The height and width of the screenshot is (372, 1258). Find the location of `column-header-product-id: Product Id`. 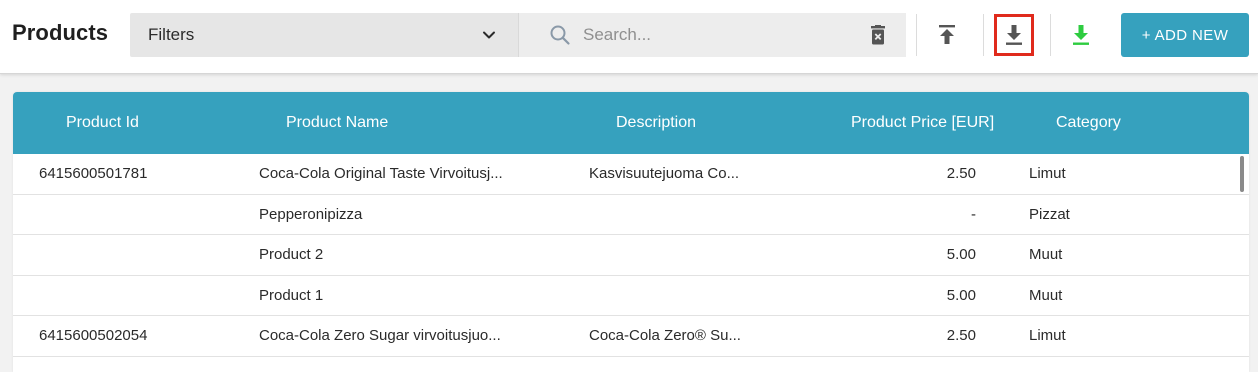

column-header-product-id: Product Id is located at coordinates (102, 123).